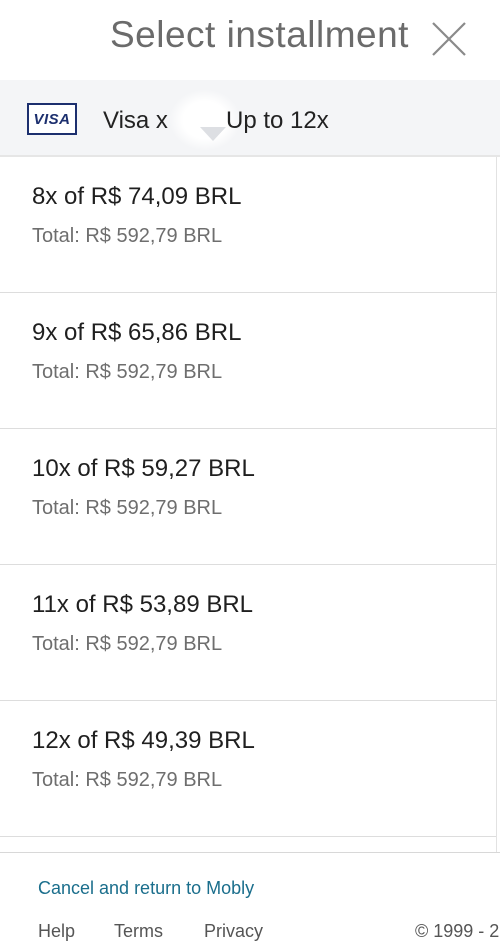  Describe the element at coordinates (135, 120) in the screenshot. I see `card-label: Visa x` at that location.